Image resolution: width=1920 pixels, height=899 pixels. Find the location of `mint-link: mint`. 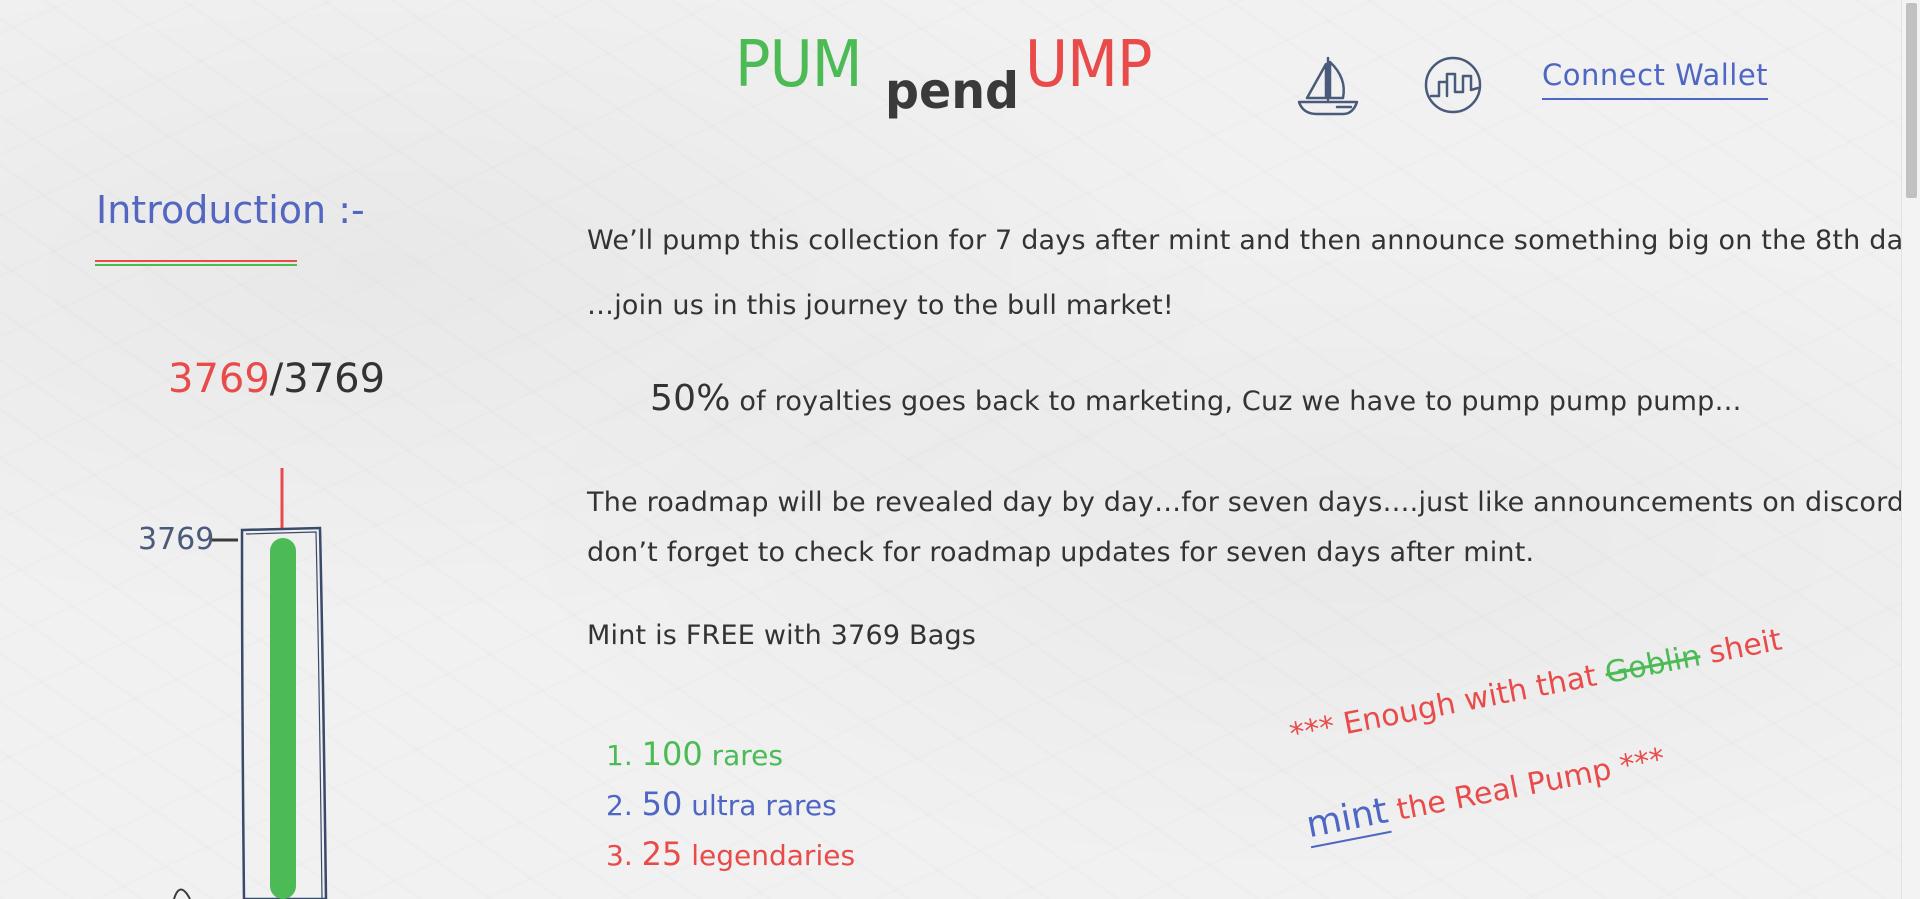

mint-link: mint is located at coordinates (1347, 819).